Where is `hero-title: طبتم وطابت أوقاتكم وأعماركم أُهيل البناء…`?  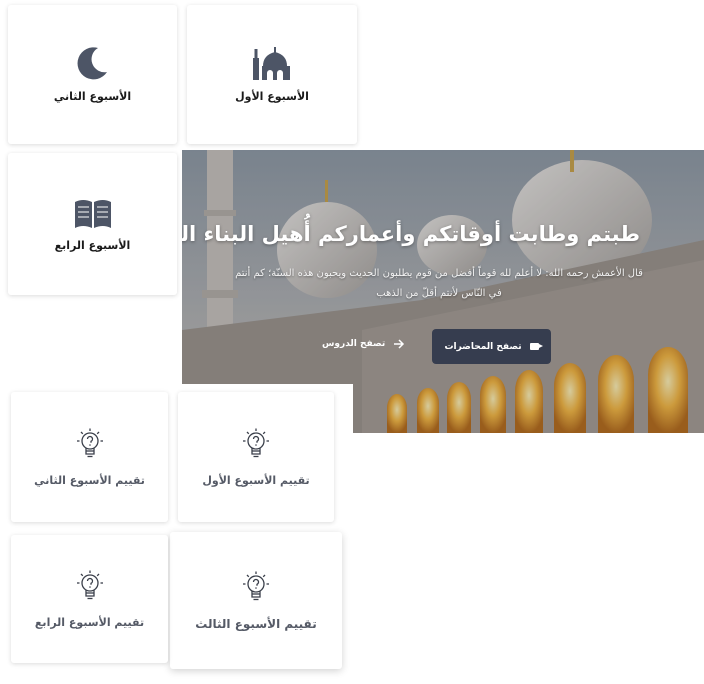
hero-title: طبتم وطابت أوقاتكم وأعماركم أُهيل البناء… is located at coordinates (411, 234).